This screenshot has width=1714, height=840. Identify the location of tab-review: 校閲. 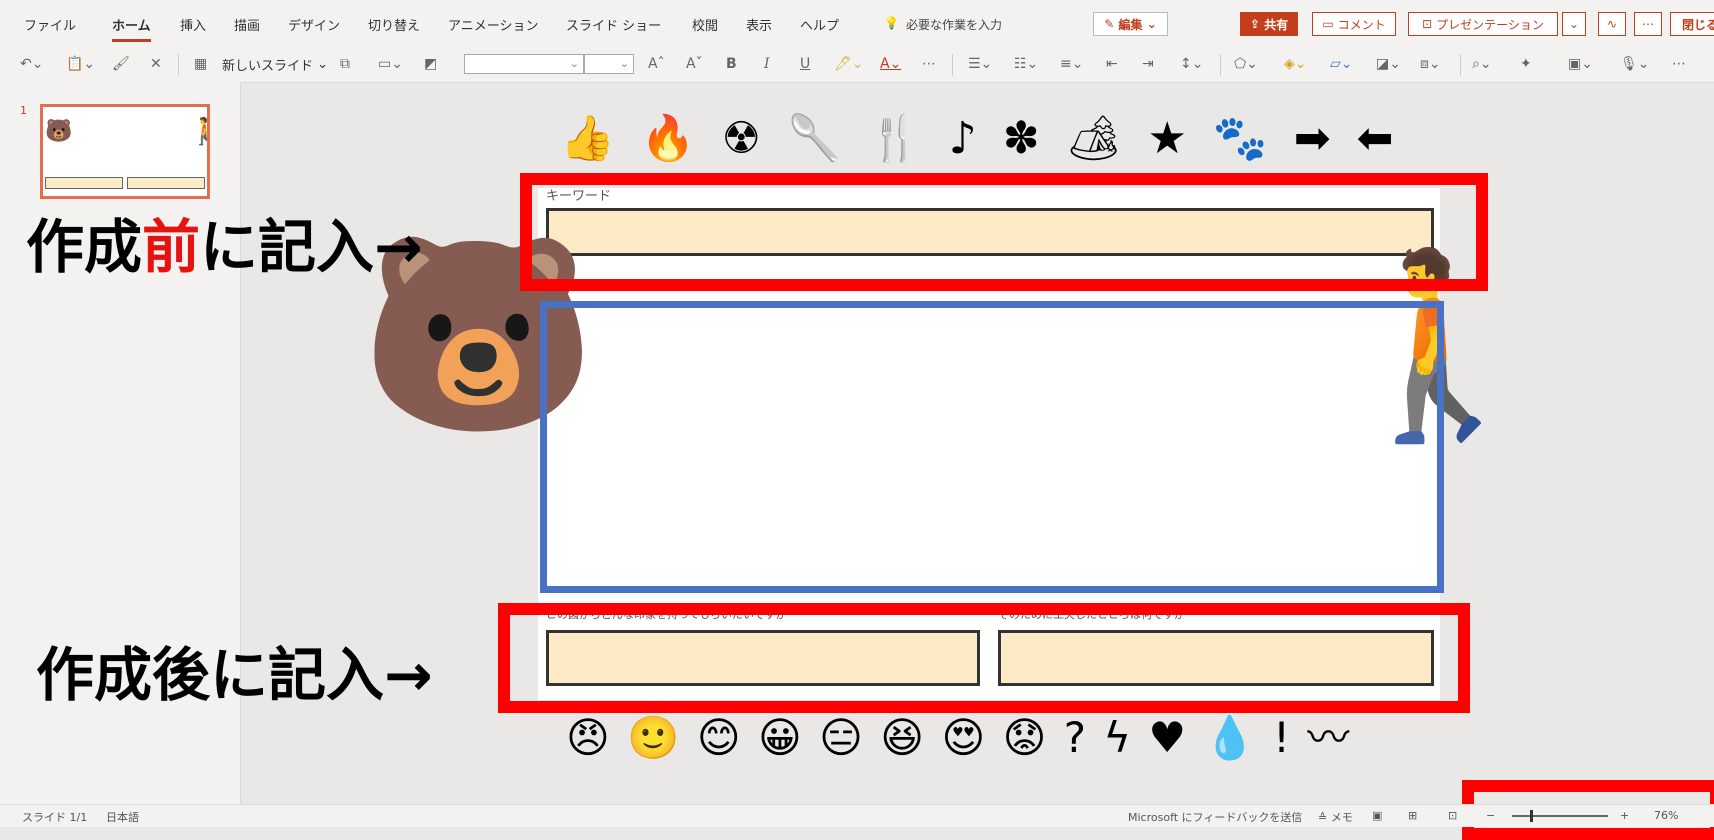
(705, 24).